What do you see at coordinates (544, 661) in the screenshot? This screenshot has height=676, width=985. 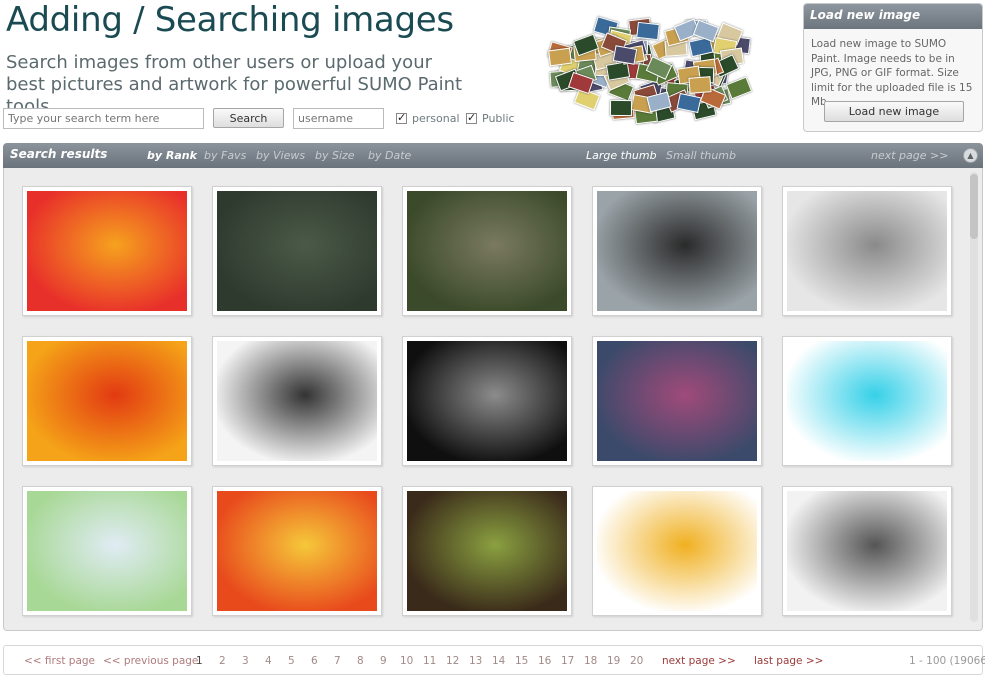 I see `page-number-link: 16` at bounding box center [544, 661].